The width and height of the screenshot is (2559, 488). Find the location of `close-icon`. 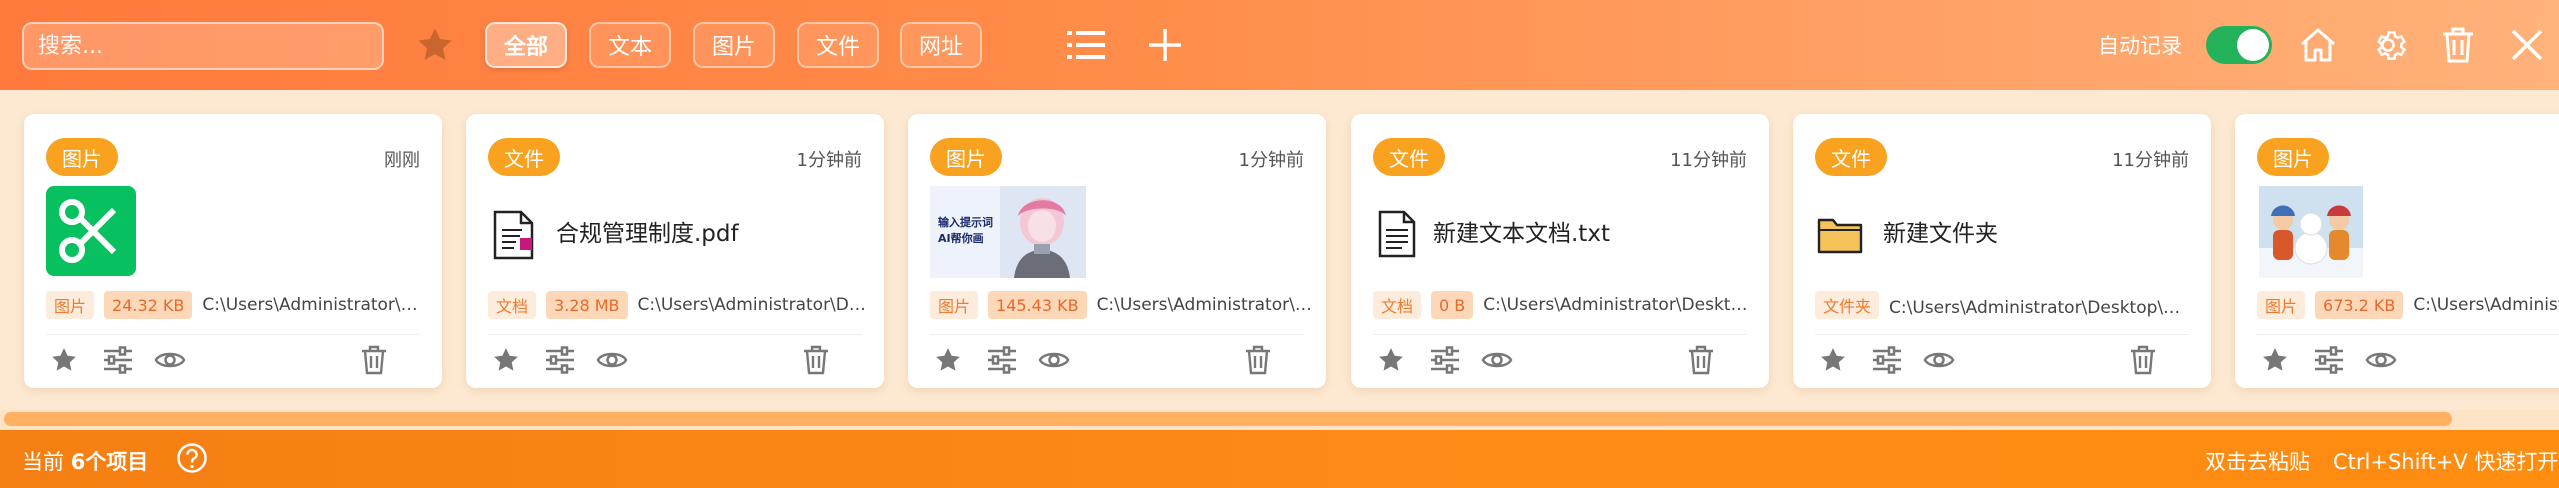

close-icon is located at coordinates (2527, 45).